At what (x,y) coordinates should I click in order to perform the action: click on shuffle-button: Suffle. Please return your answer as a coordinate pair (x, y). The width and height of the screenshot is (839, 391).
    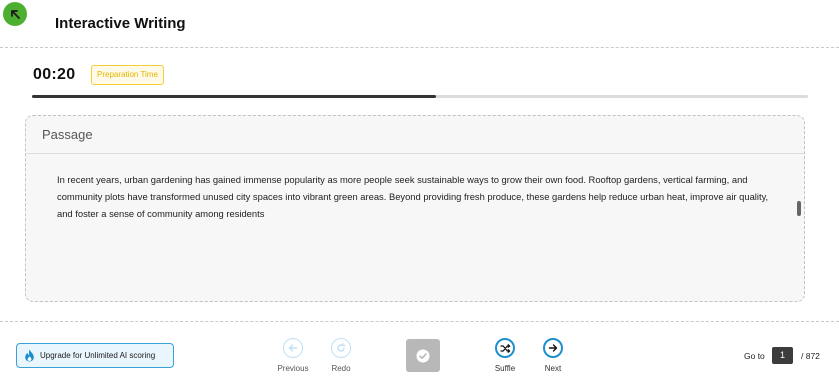
    Looking at the image, I should click on (505, 355).